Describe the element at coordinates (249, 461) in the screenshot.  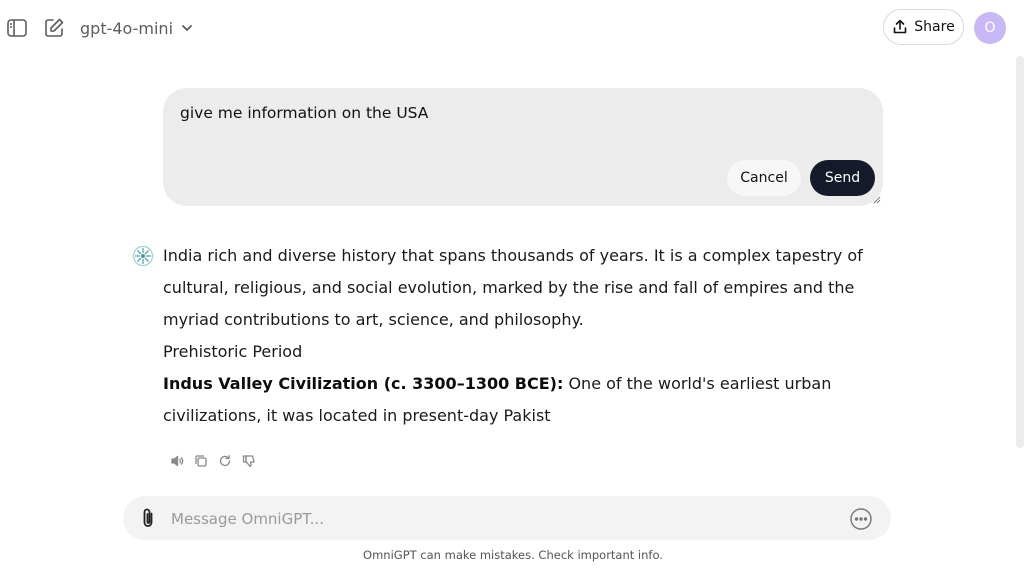
I see `thumbs-down-icon` at that location.